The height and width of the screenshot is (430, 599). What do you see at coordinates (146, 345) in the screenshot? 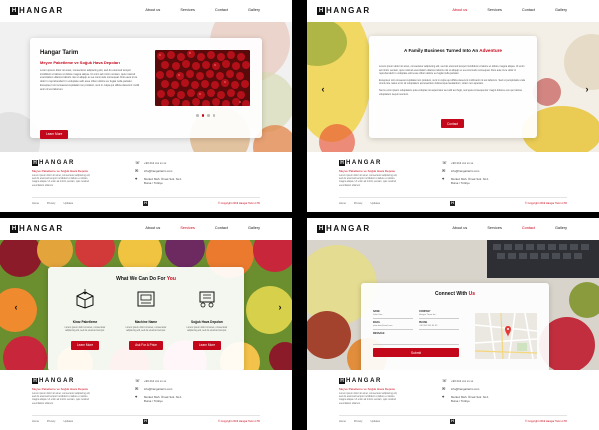
I see `ask-price-button: Ask For A Price` at bounding box center [146, 345].